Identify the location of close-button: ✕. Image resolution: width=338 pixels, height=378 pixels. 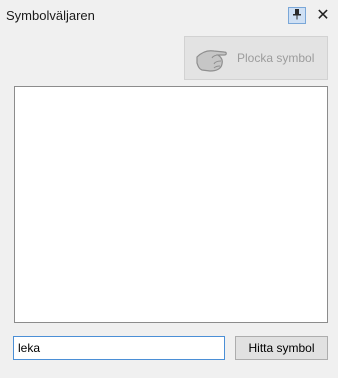
(323, 15).